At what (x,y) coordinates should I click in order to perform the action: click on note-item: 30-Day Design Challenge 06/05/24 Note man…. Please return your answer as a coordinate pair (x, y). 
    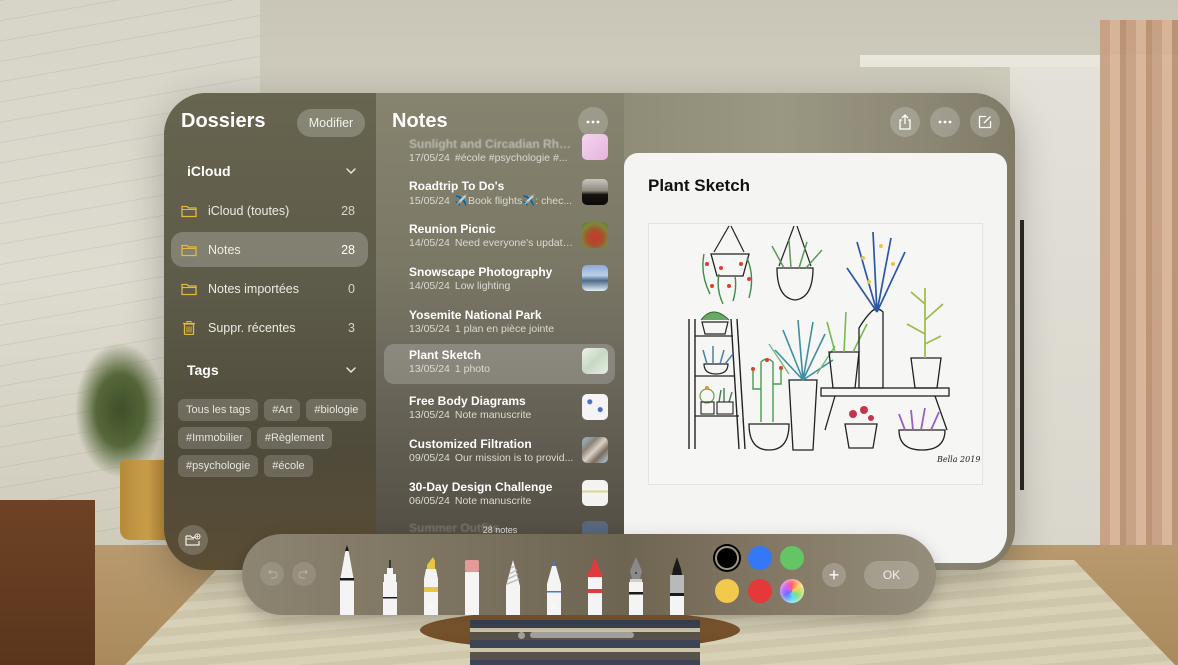
    Looking at the image, I should click on (499, 496).